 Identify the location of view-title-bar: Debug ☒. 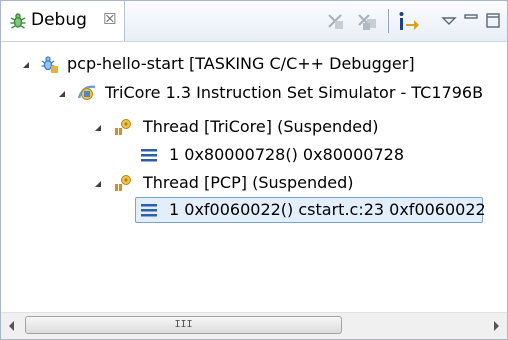
(254, 21).